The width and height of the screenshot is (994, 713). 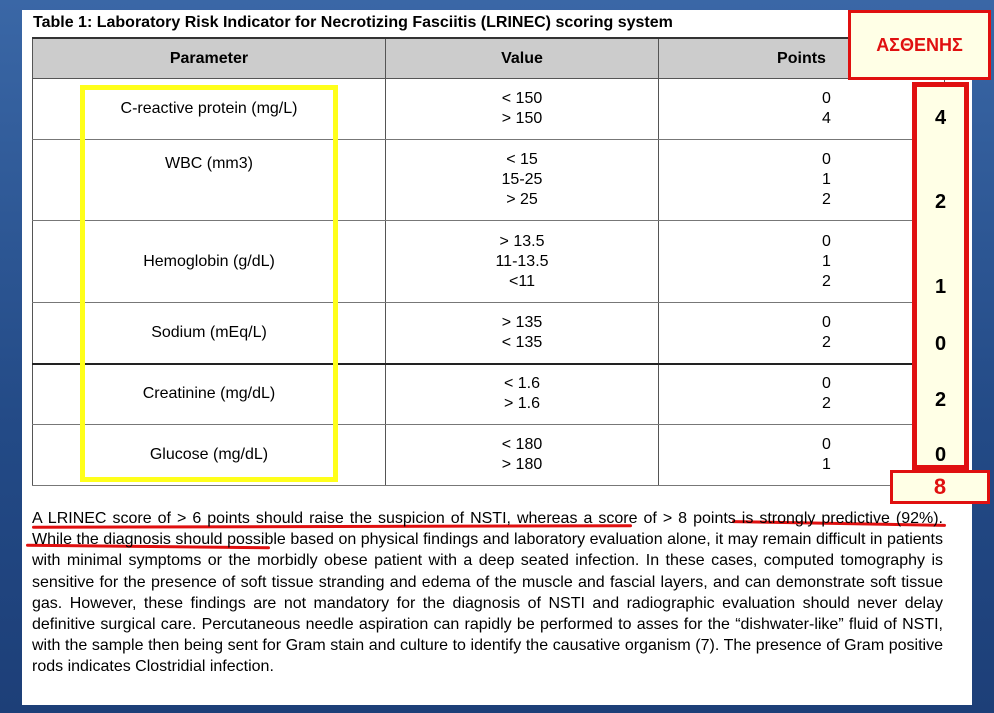 What do you see at coordinates (522, 98) in the screenshot?
I see `value-line: < 150` at bounding box center [522, 98].